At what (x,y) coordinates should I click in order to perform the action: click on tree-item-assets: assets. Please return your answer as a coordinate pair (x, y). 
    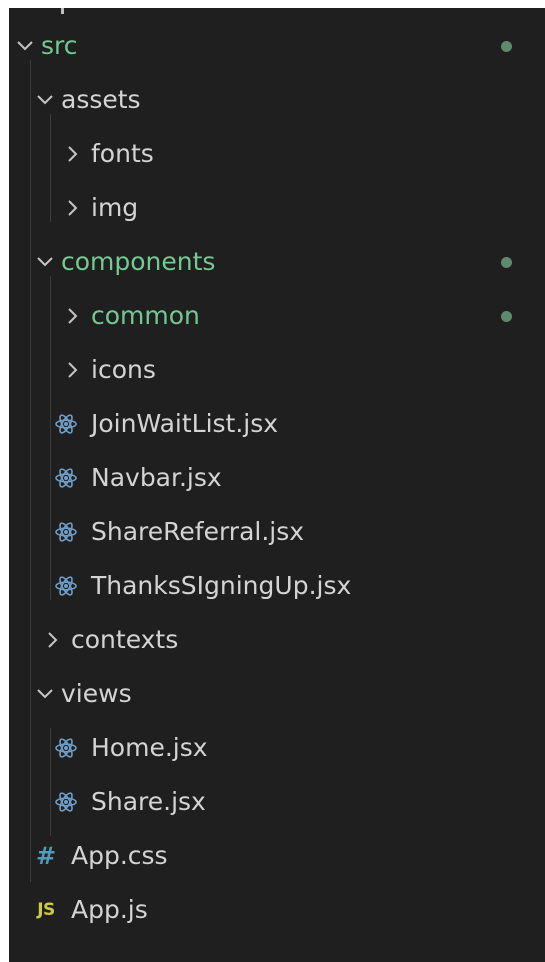
    Looking at the image, I should click on (277, 100).